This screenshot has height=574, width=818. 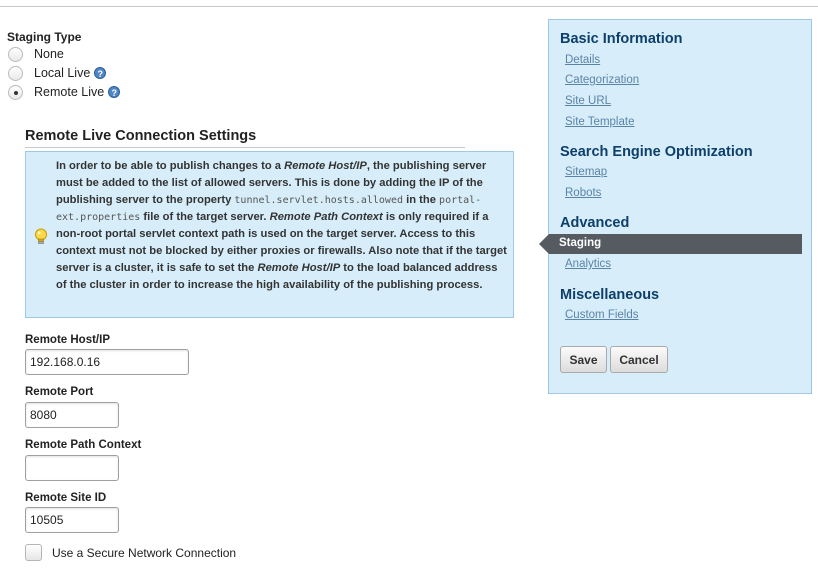 I want to click on remote-path-context-input, so click(x=72, y=468).